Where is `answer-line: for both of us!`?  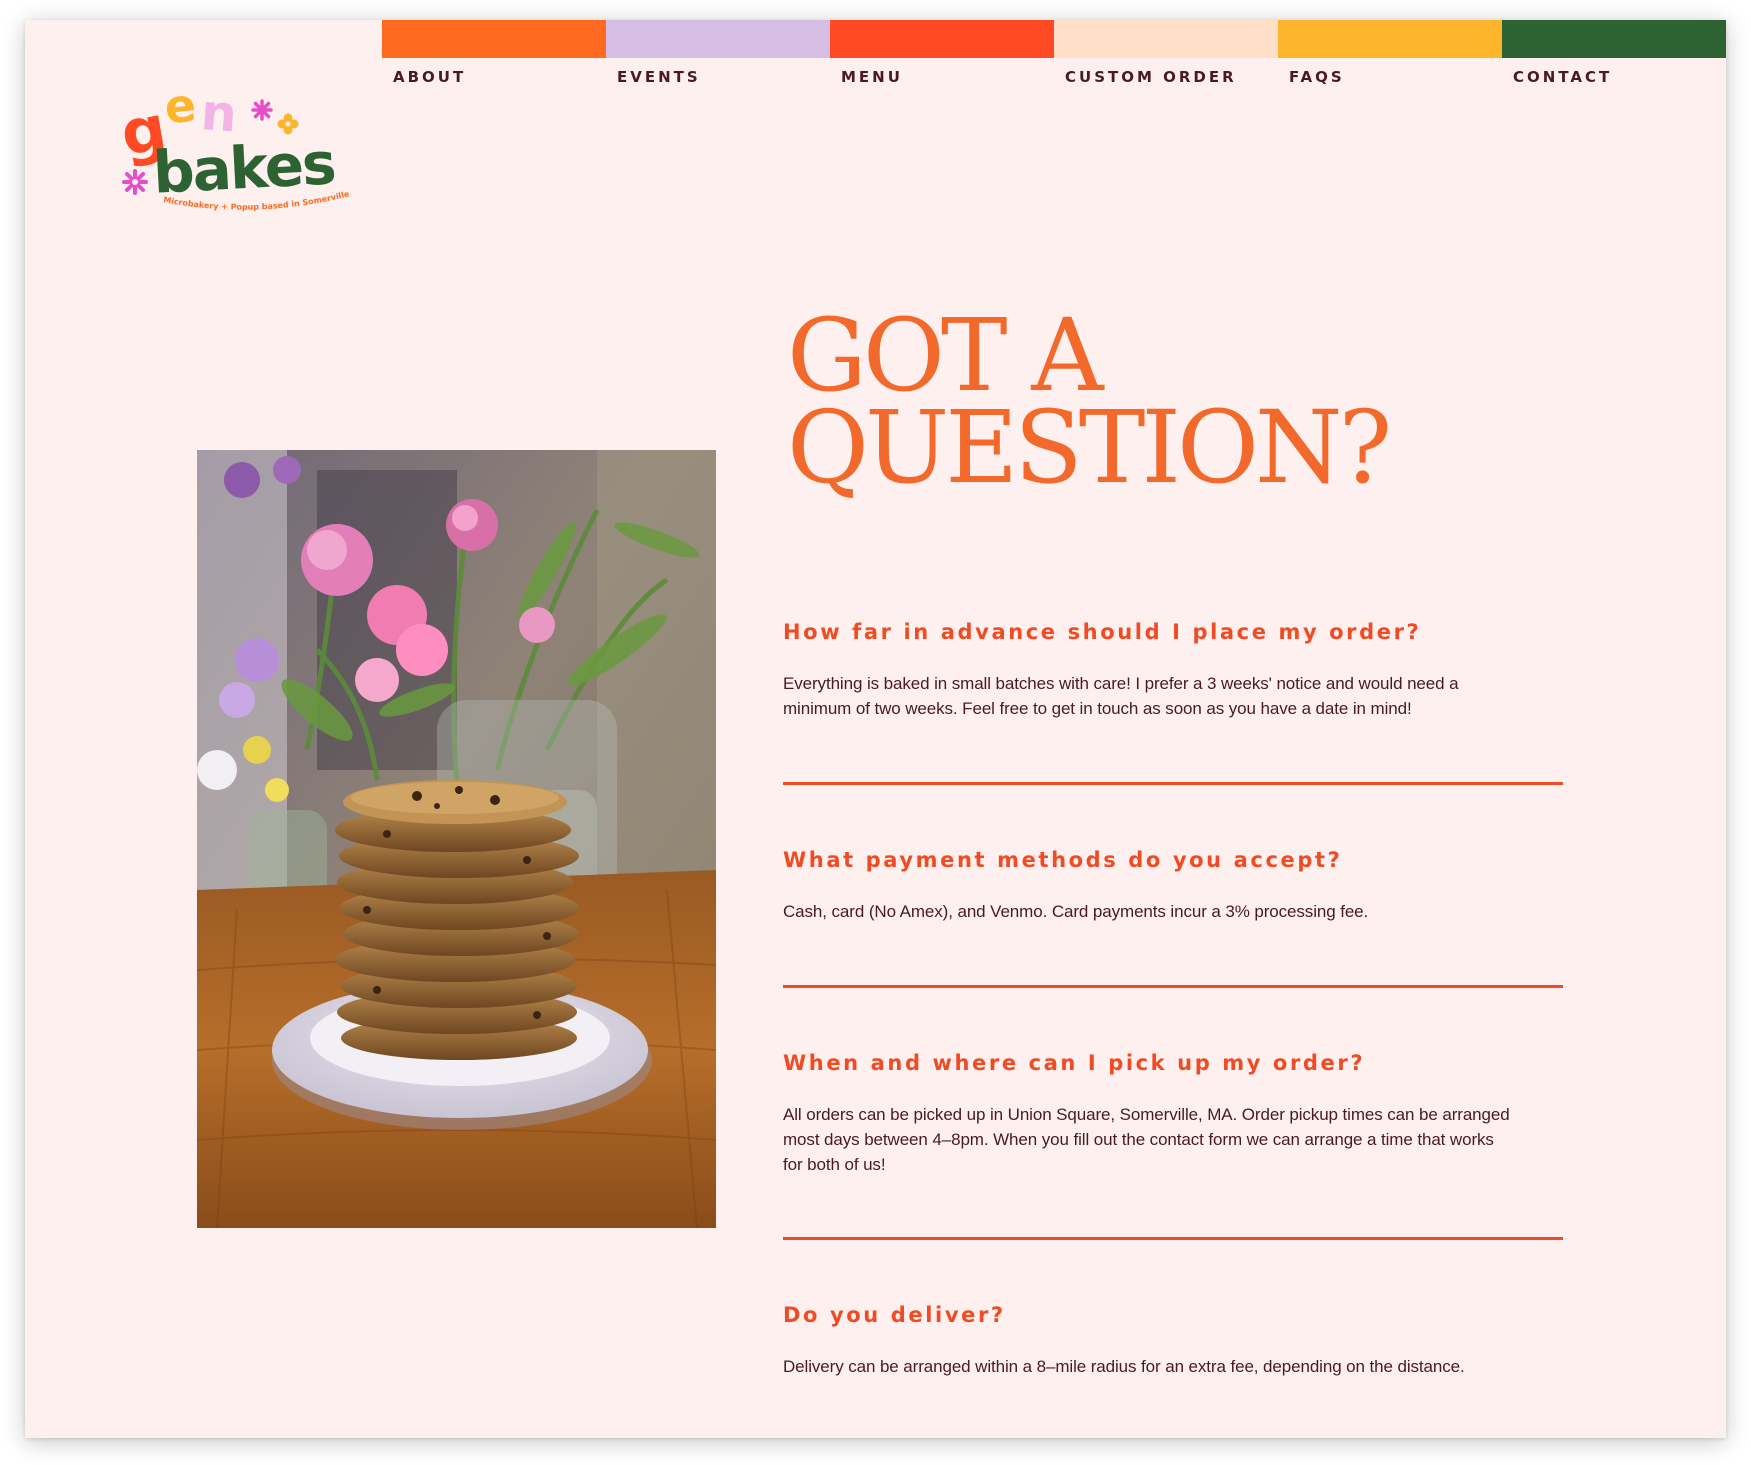 answer-line: for both of us! is located at coordinates (834, 1164).